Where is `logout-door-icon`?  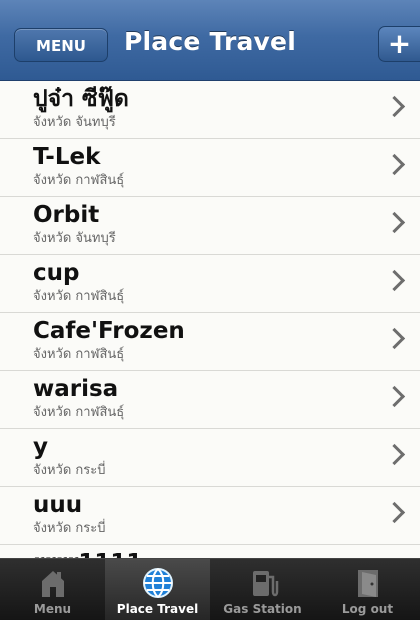 logout-door-icon is located at coordinates (368, 583).